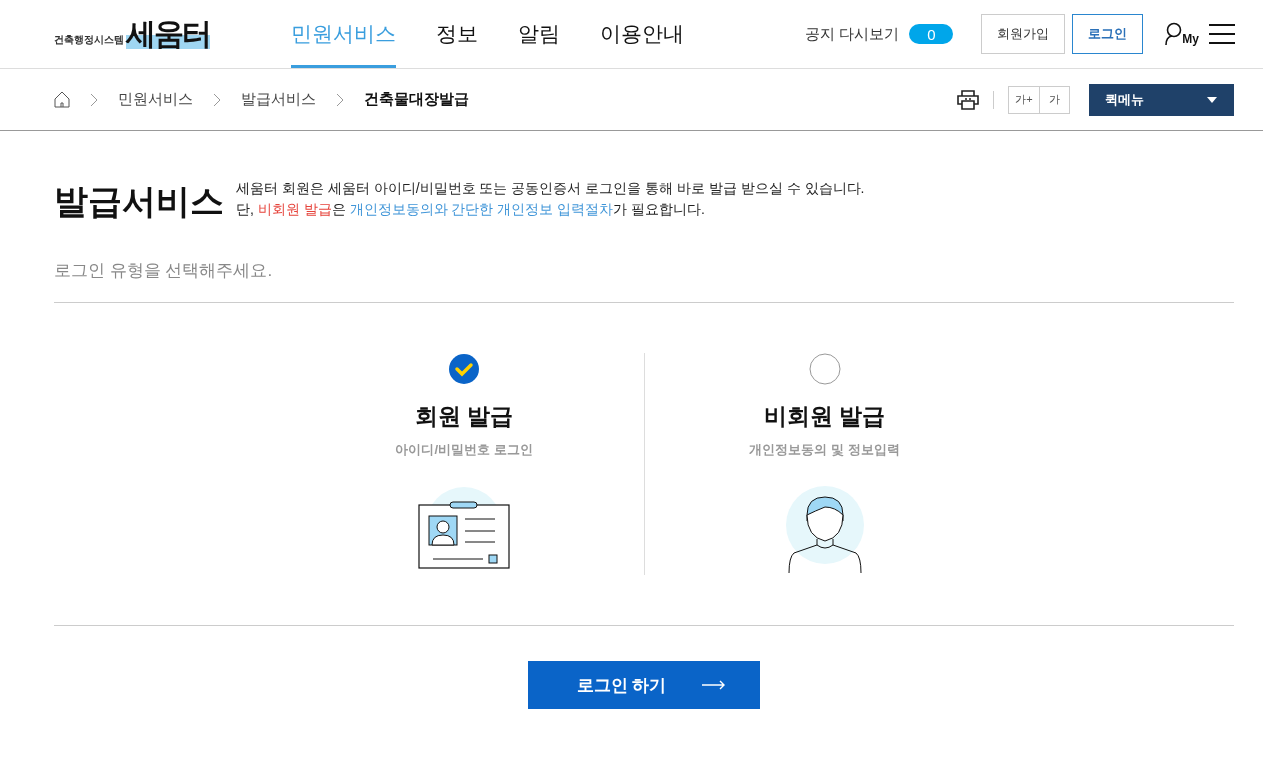  Describe the element at coordinates (168, 34) in the screenshot. I see `logo-wordmark: 세움터` at that location.